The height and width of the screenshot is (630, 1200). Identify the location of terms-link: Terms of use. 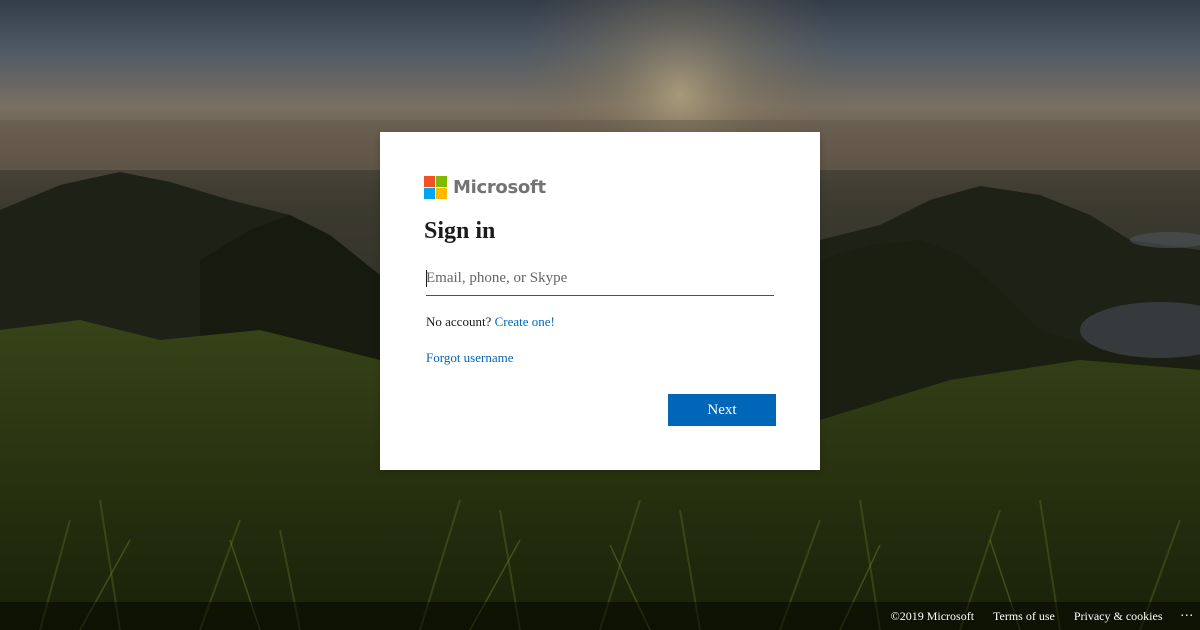
(1024, 616).